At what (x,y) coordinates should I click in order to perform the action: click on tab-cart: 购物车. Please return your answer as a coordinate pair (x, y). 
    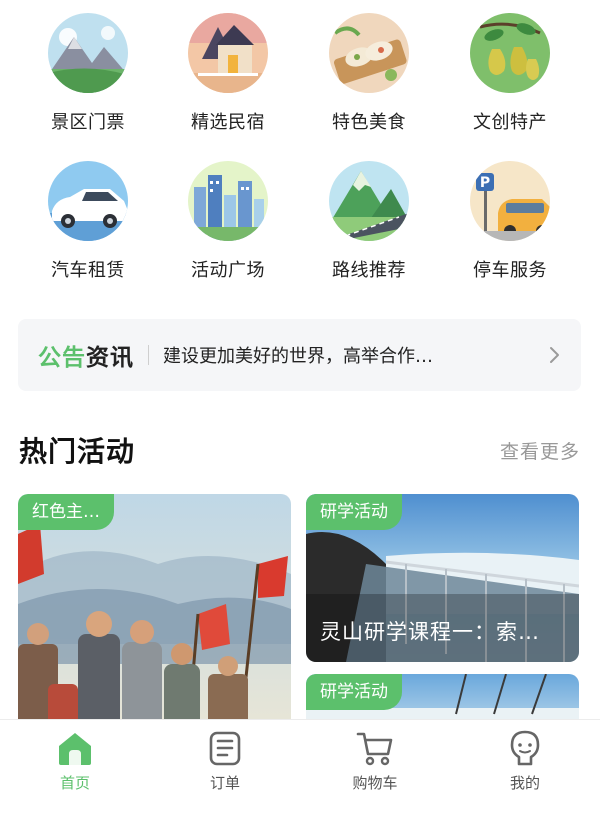
    Looking at the image, I should click on (375, 760).